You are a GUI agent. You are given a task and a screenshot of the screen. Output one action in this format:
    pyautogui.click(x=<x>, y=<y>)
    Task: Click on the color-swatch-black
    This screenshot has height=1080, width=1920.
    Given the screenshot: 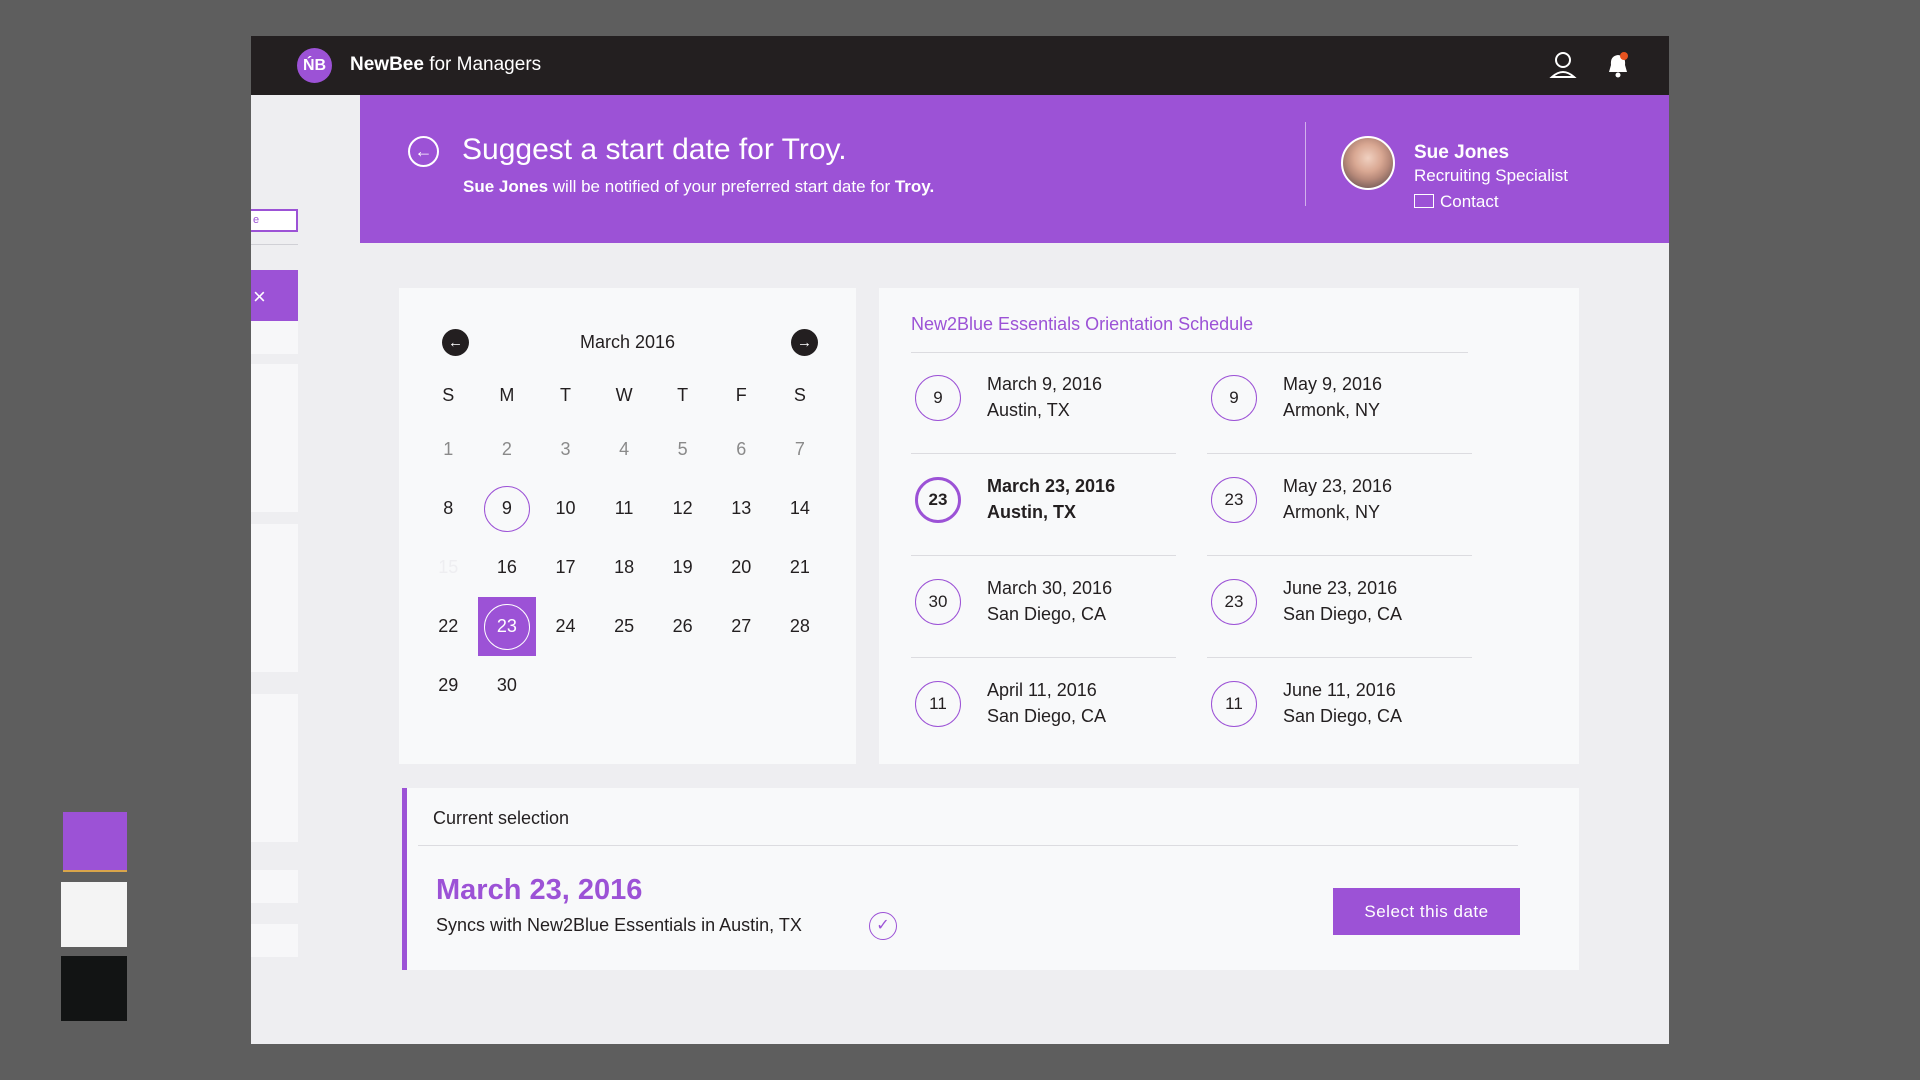 What is the action you would take?
    pyautogui.click(x=94, y=988)
    